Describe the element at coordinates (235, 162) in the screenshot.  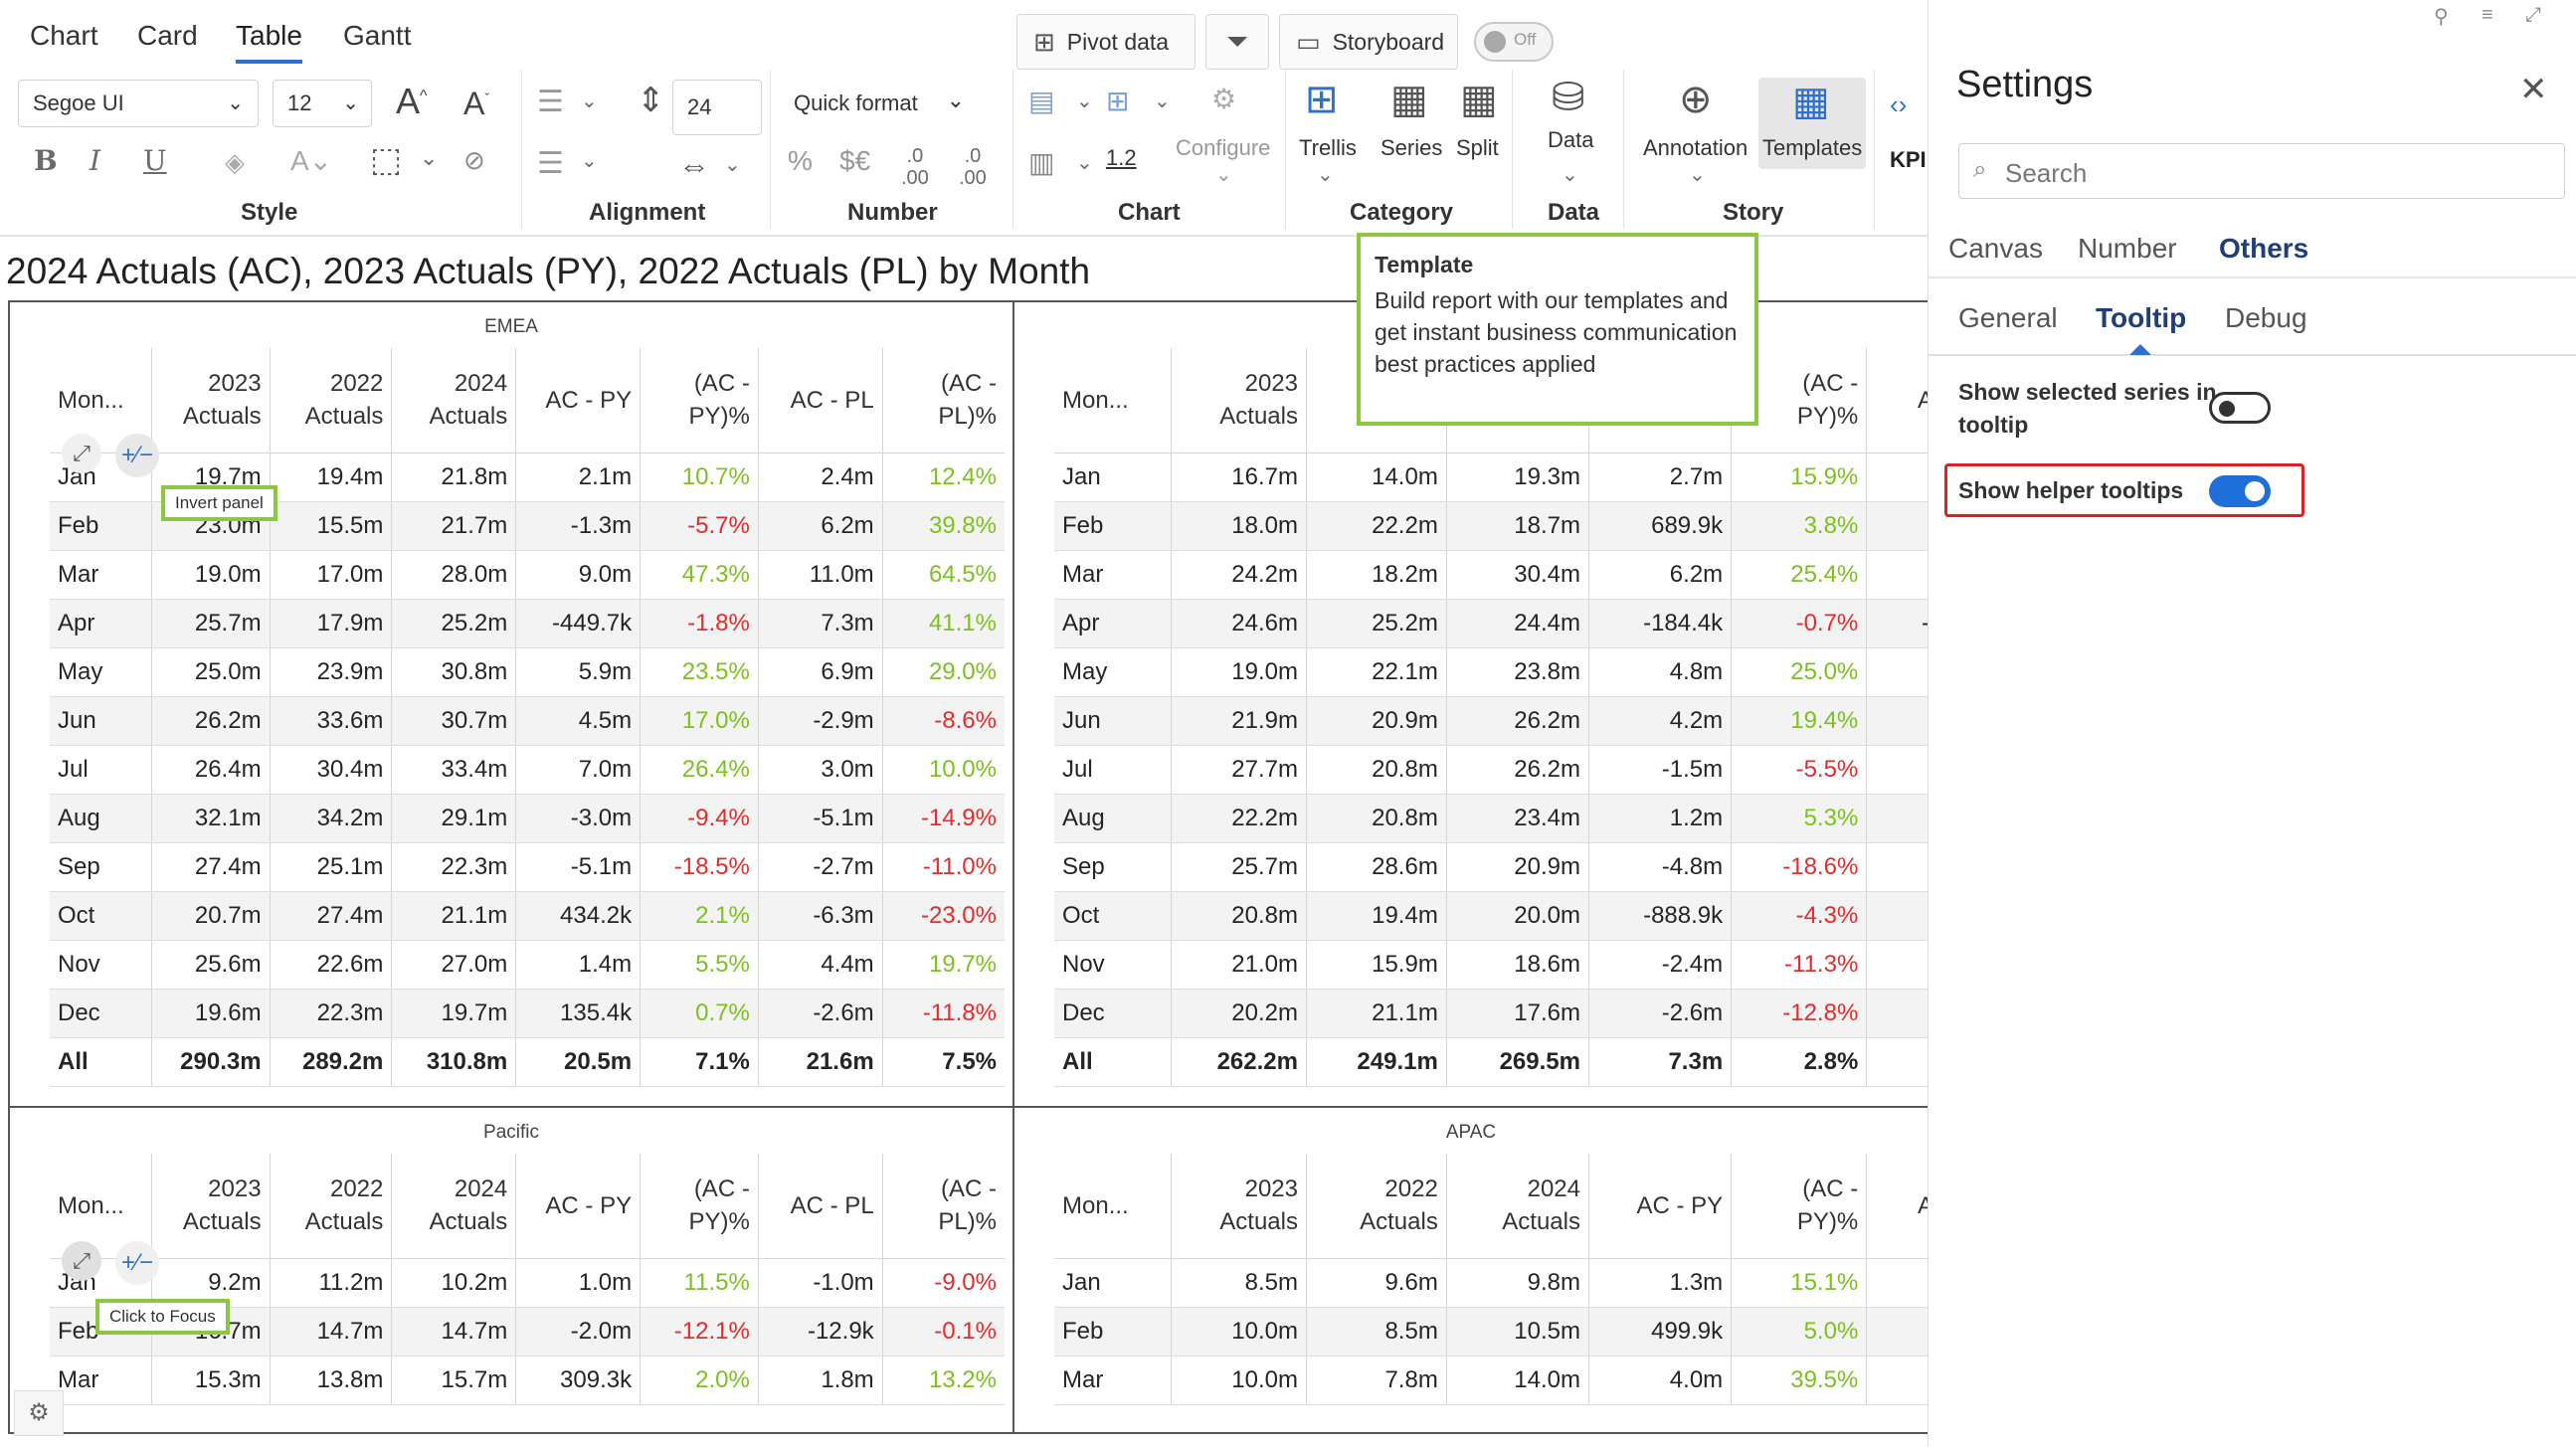
I see `fill-color-icon: ◈` at that location.